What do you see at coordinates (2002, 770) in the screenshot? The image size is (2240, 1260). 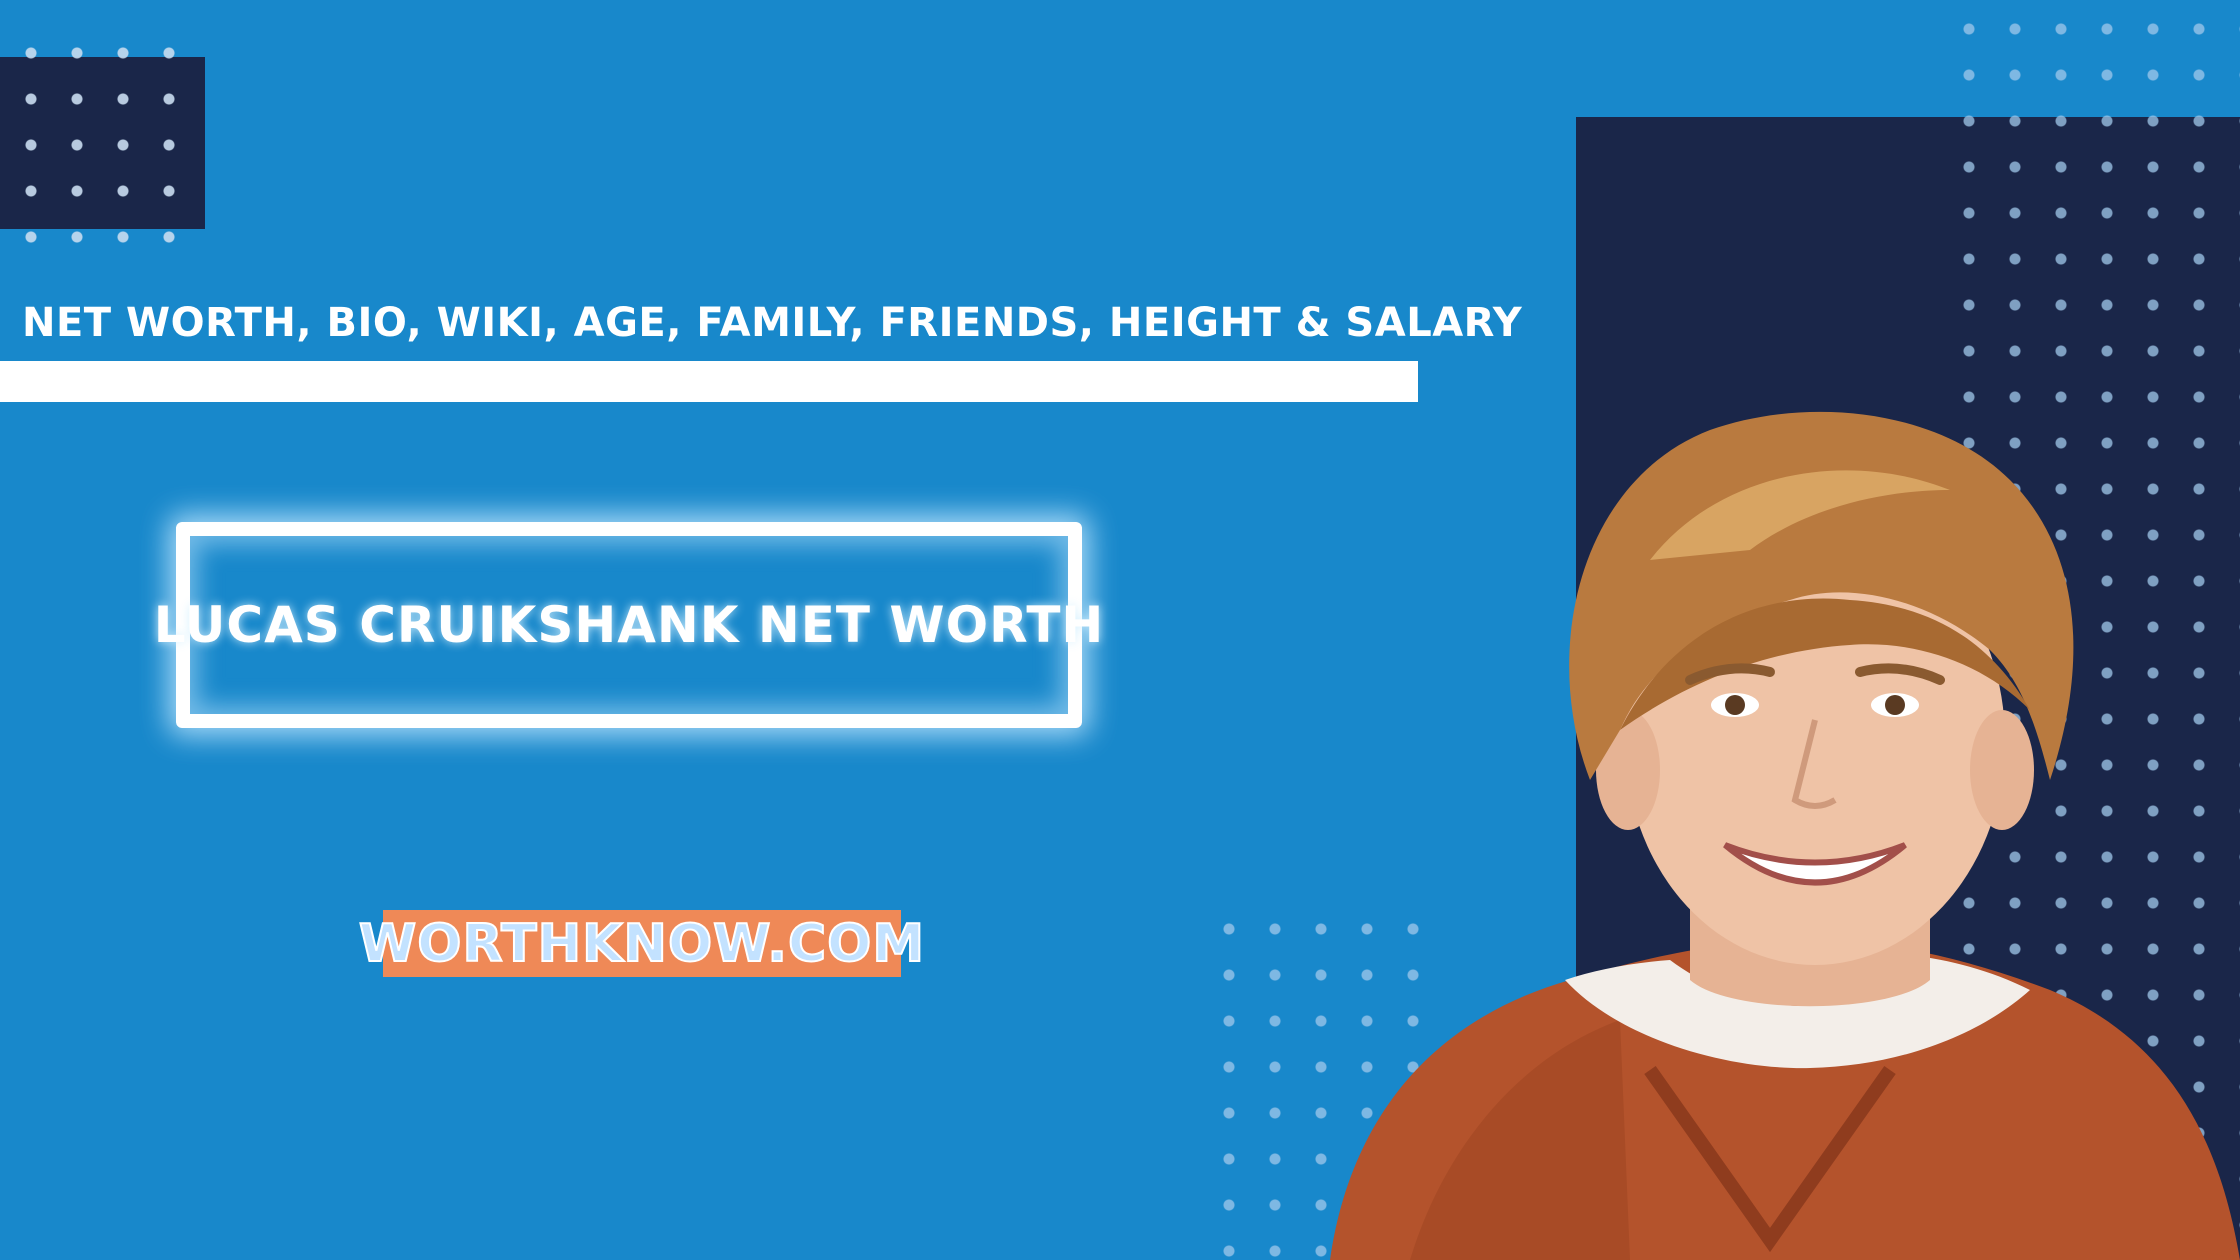 I see `right-ear` at bounding box center [2002, 770].